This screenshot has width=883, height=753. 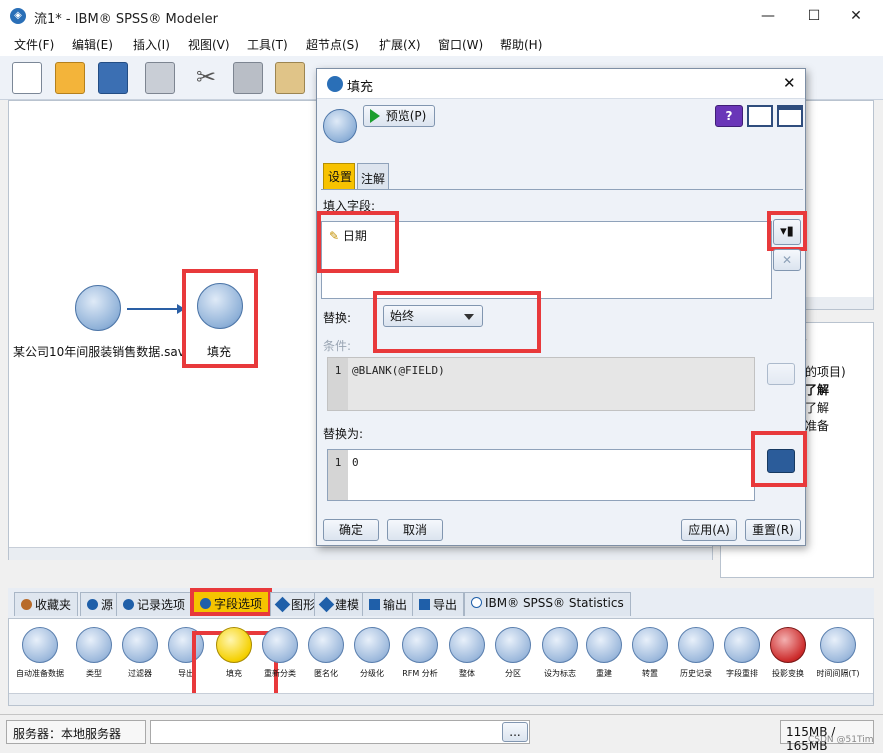 I want to click on dialog-filler-node-icon, so click(x=340, y=126).